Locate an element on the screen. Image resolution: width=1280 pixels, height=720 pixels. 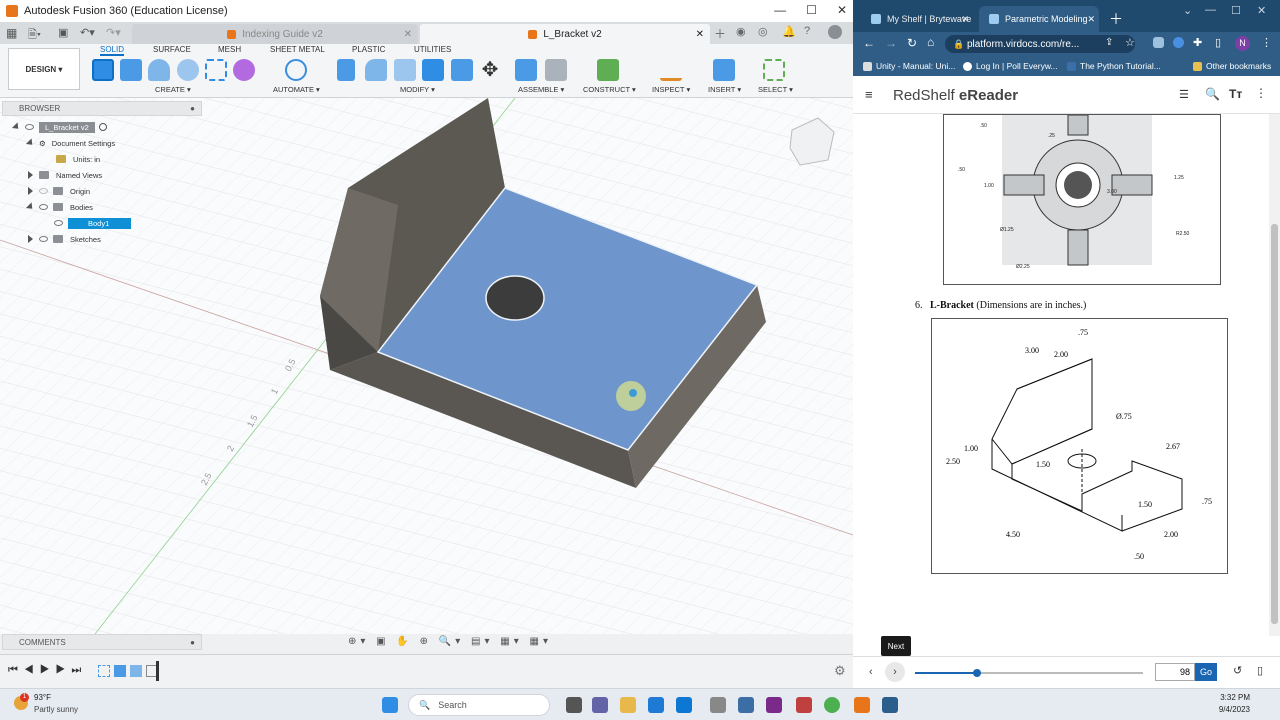
bookmark-unity: Unity - Manual is located at coordinates (909, 66).